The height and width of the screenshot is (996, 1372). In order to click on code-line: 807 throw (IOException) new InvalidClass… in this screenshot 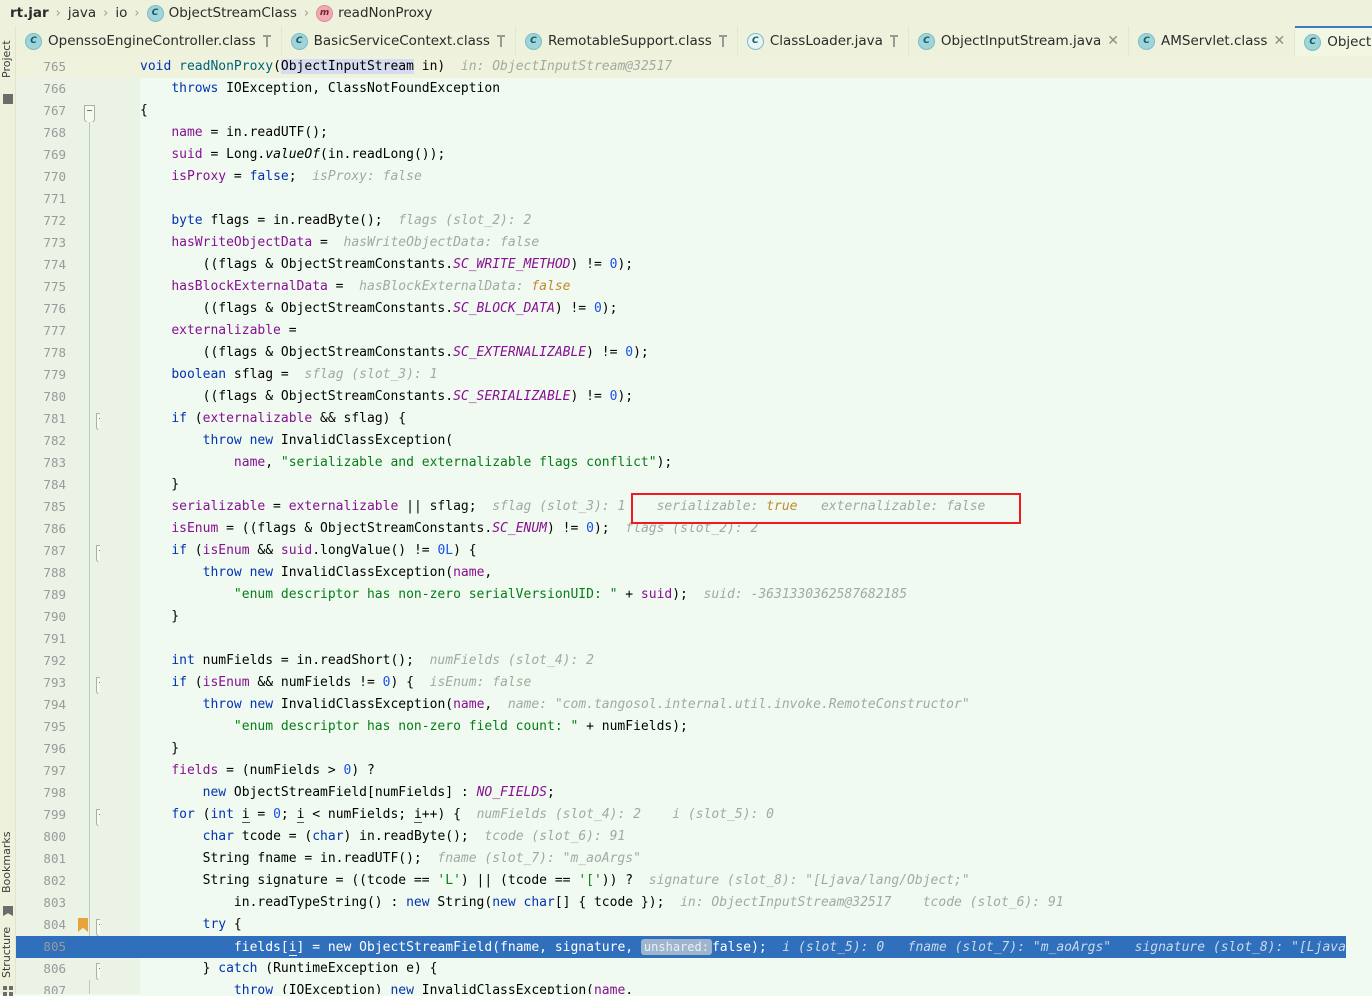, I will do `click(694, 987)`.